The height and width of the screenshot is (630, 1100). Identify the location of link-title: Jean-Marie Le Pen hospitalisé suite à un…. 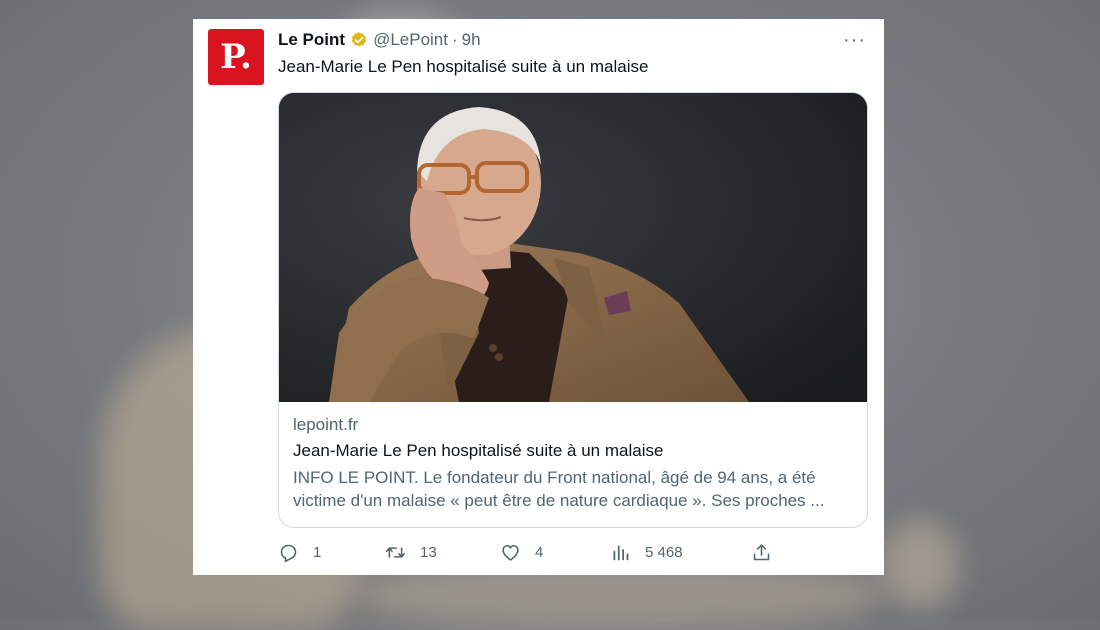
(478, 450).